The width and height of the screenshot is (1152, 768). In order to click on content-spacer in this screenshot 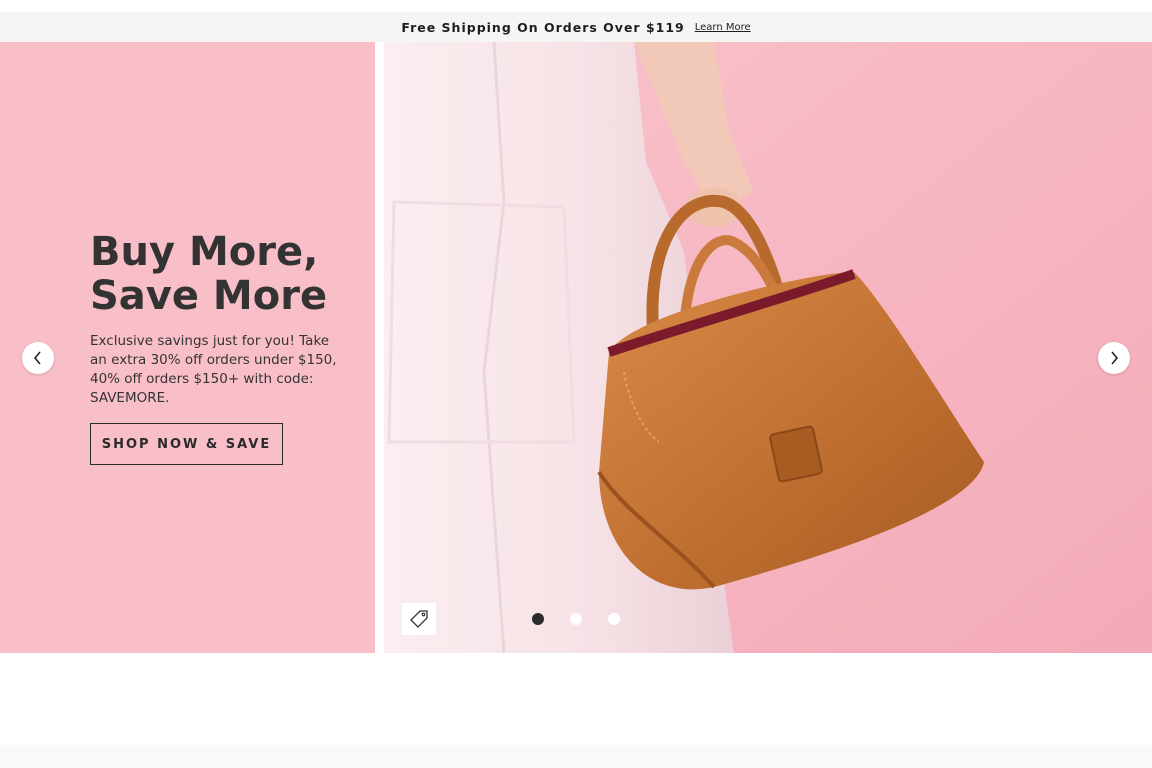, I will do `click(576, 699)`.